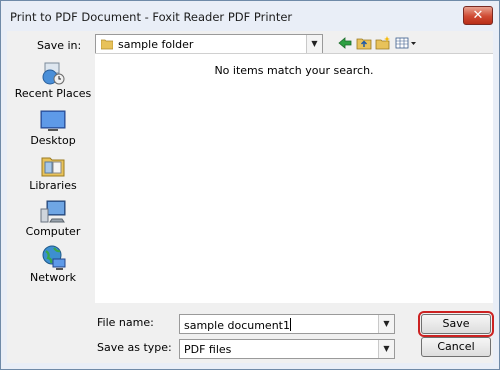 Image resolution: width=500 pixels, height=370 pixels. I want to click on computer-icon, so click(53, 211).